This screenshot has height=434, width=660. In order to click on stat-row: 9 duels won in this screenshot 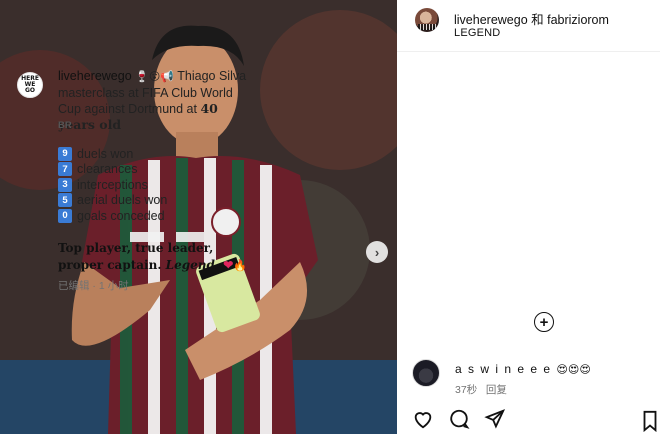, I will do `click(158, 154)`.